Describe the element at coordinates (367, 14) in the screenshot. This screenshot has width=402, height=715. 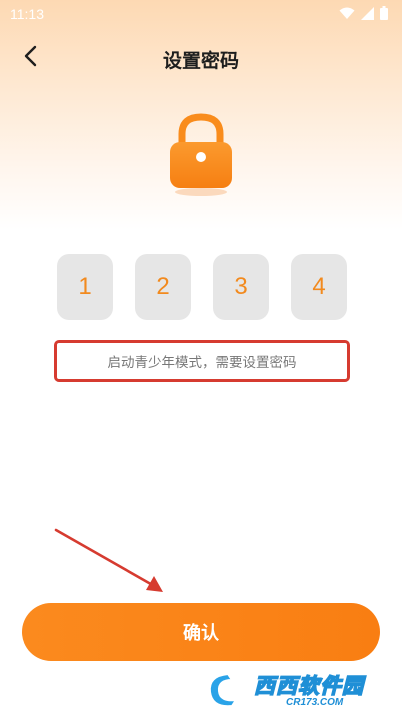
I see `signal-icon` at that location.